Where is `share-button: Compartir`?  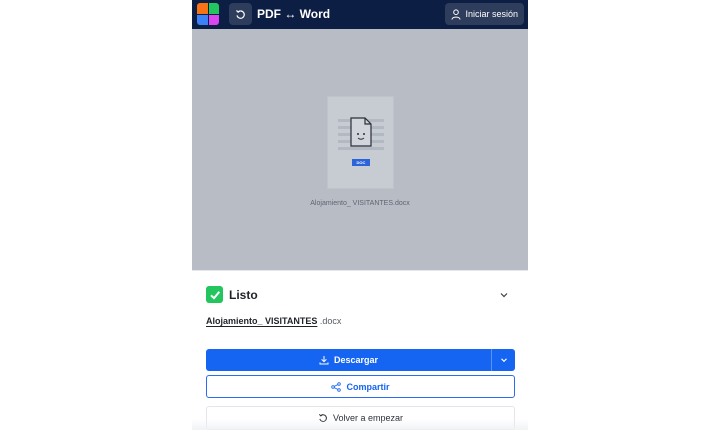
share-button: Compartir is located at coordinates (360, 386).